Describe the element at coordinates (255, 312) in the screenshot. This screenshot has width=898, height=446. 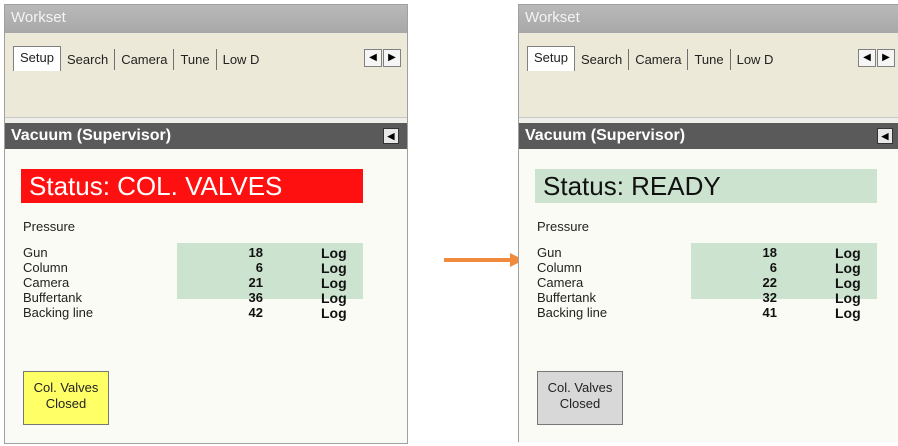
I see `row-value: 42` at that location.